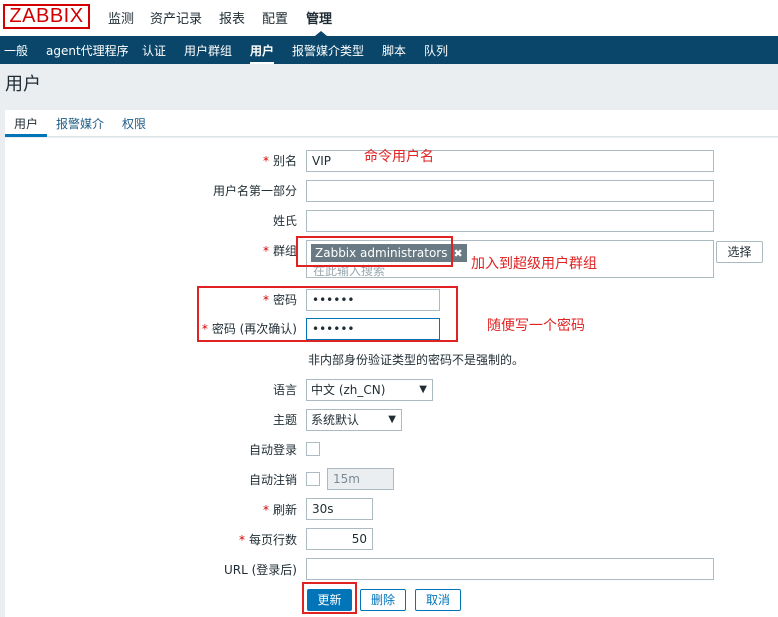 The height and width of the screenshot is (617, 778). What do you see at coordinates (272, 480) in the screenshot?
I see `autologout-label: 自动注销` at bounding box center [272, 480].